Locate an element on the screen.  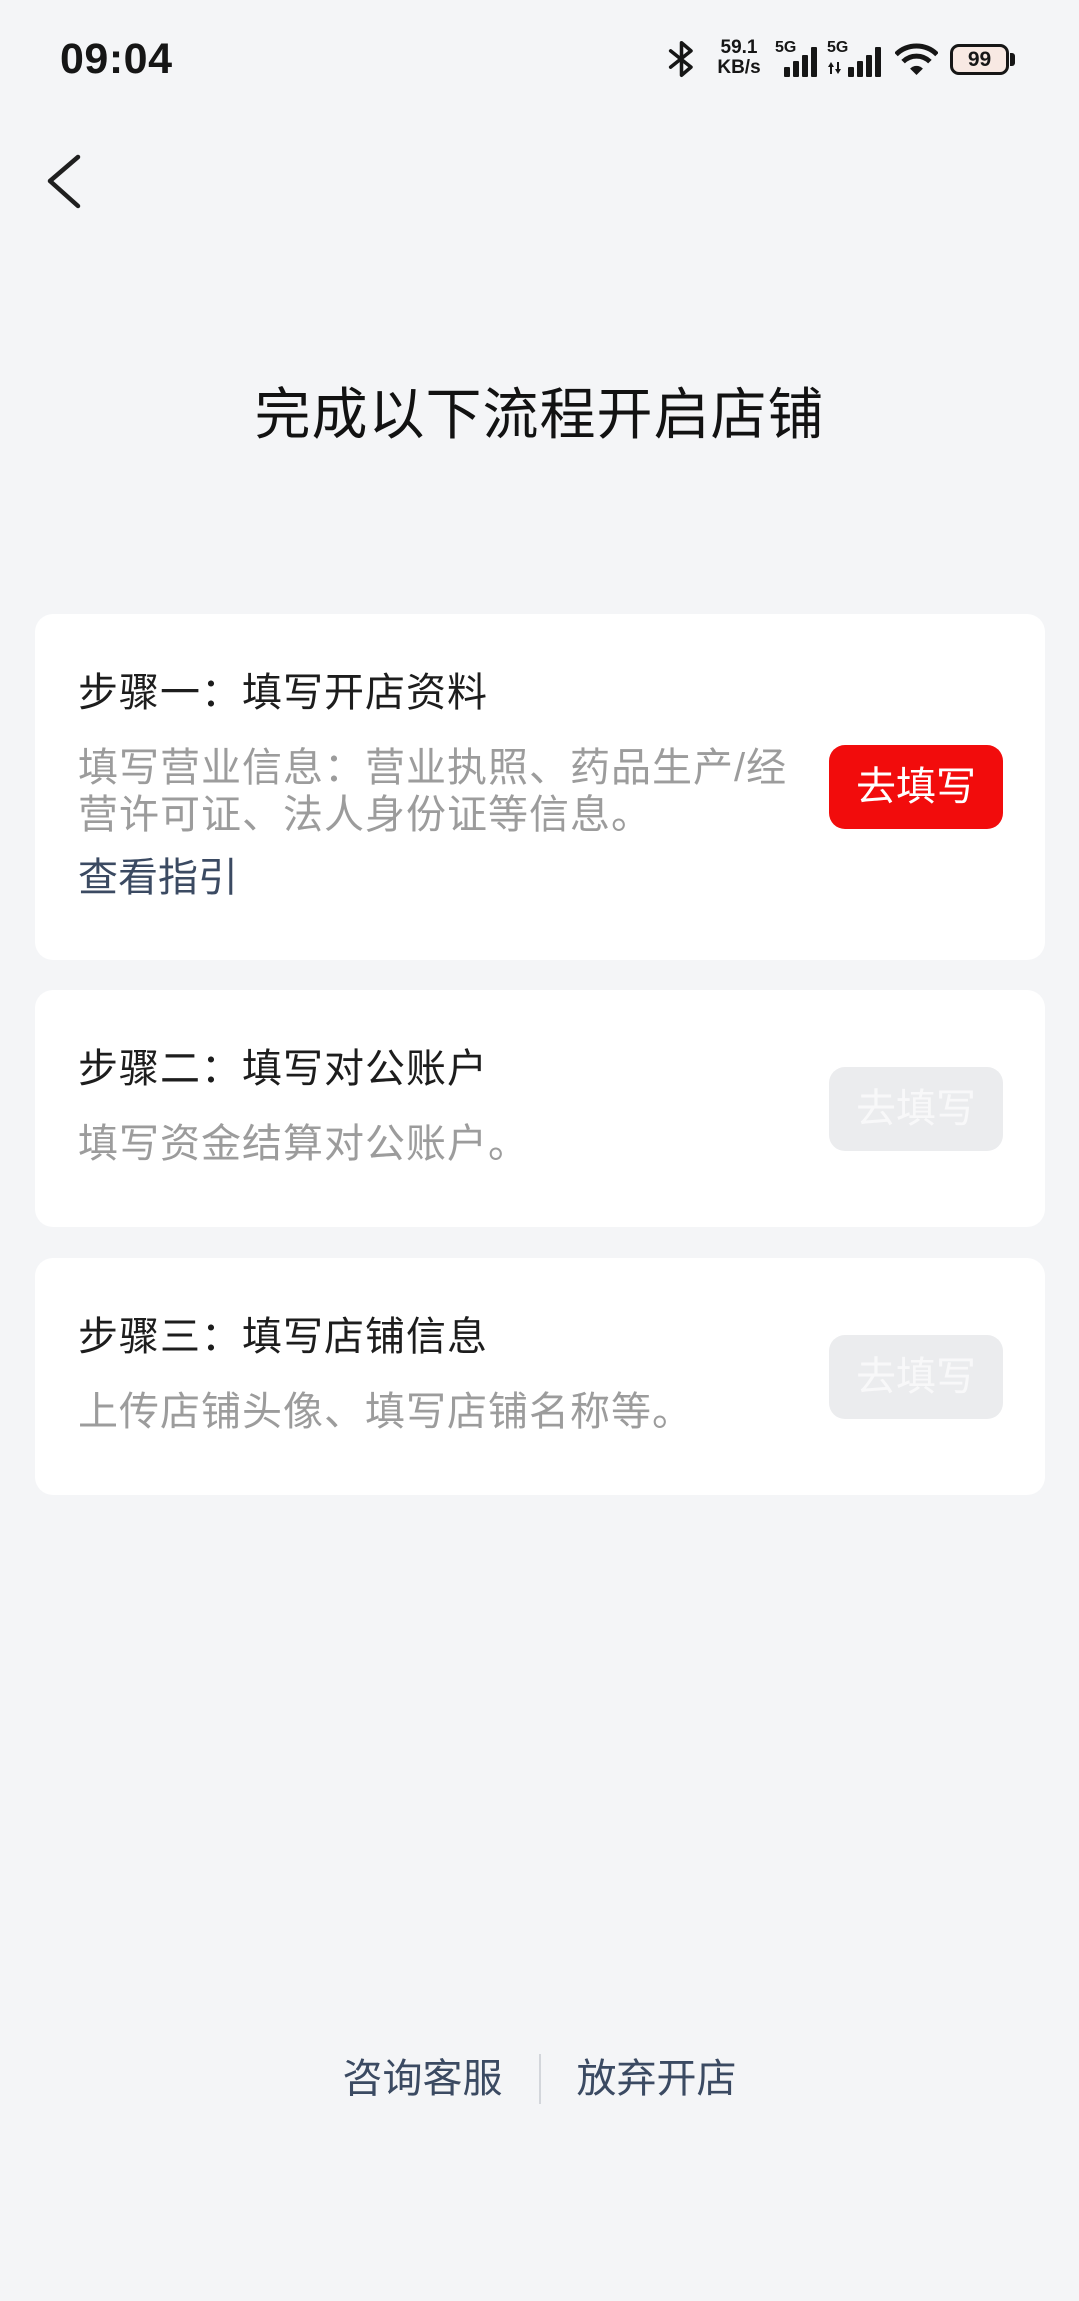
step-title: 步骤一：填写开店资料 is located at coordinates (283, 693).